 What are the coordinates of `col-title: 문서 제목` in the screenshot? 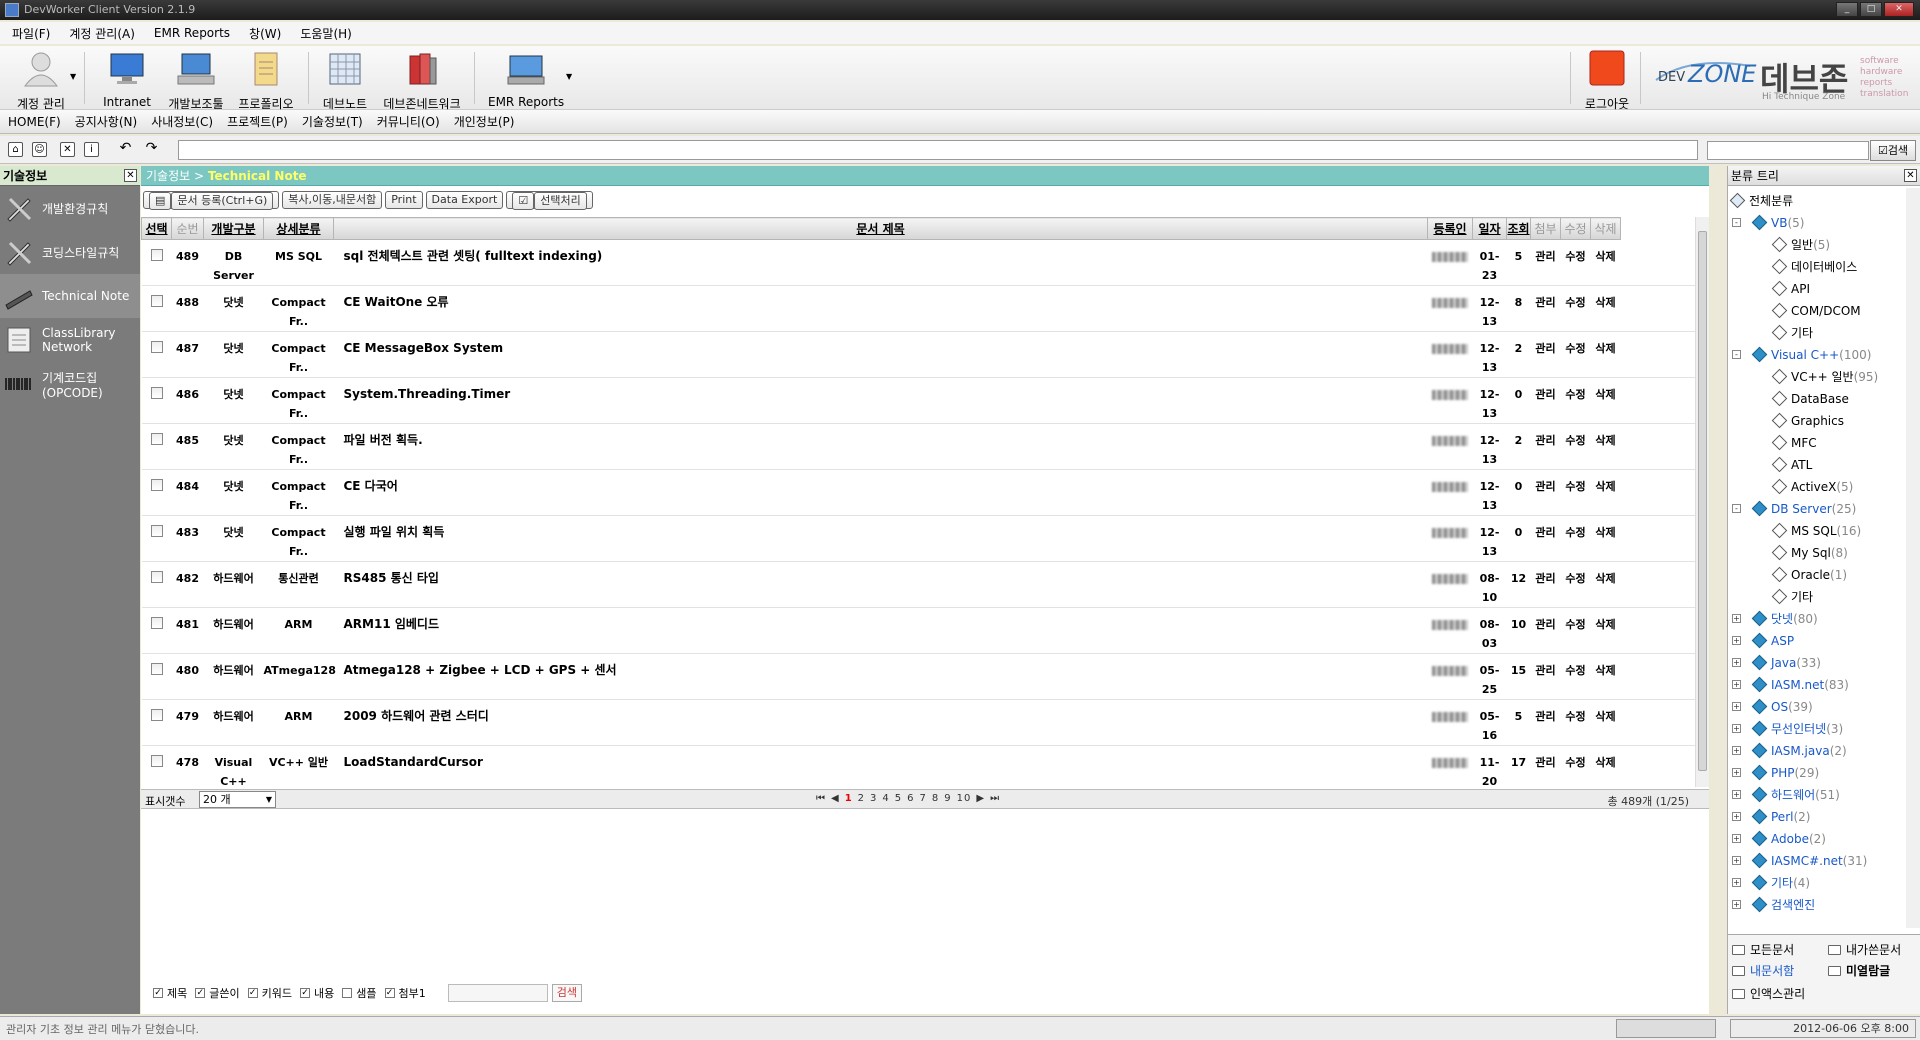 It's located at (880, 228).